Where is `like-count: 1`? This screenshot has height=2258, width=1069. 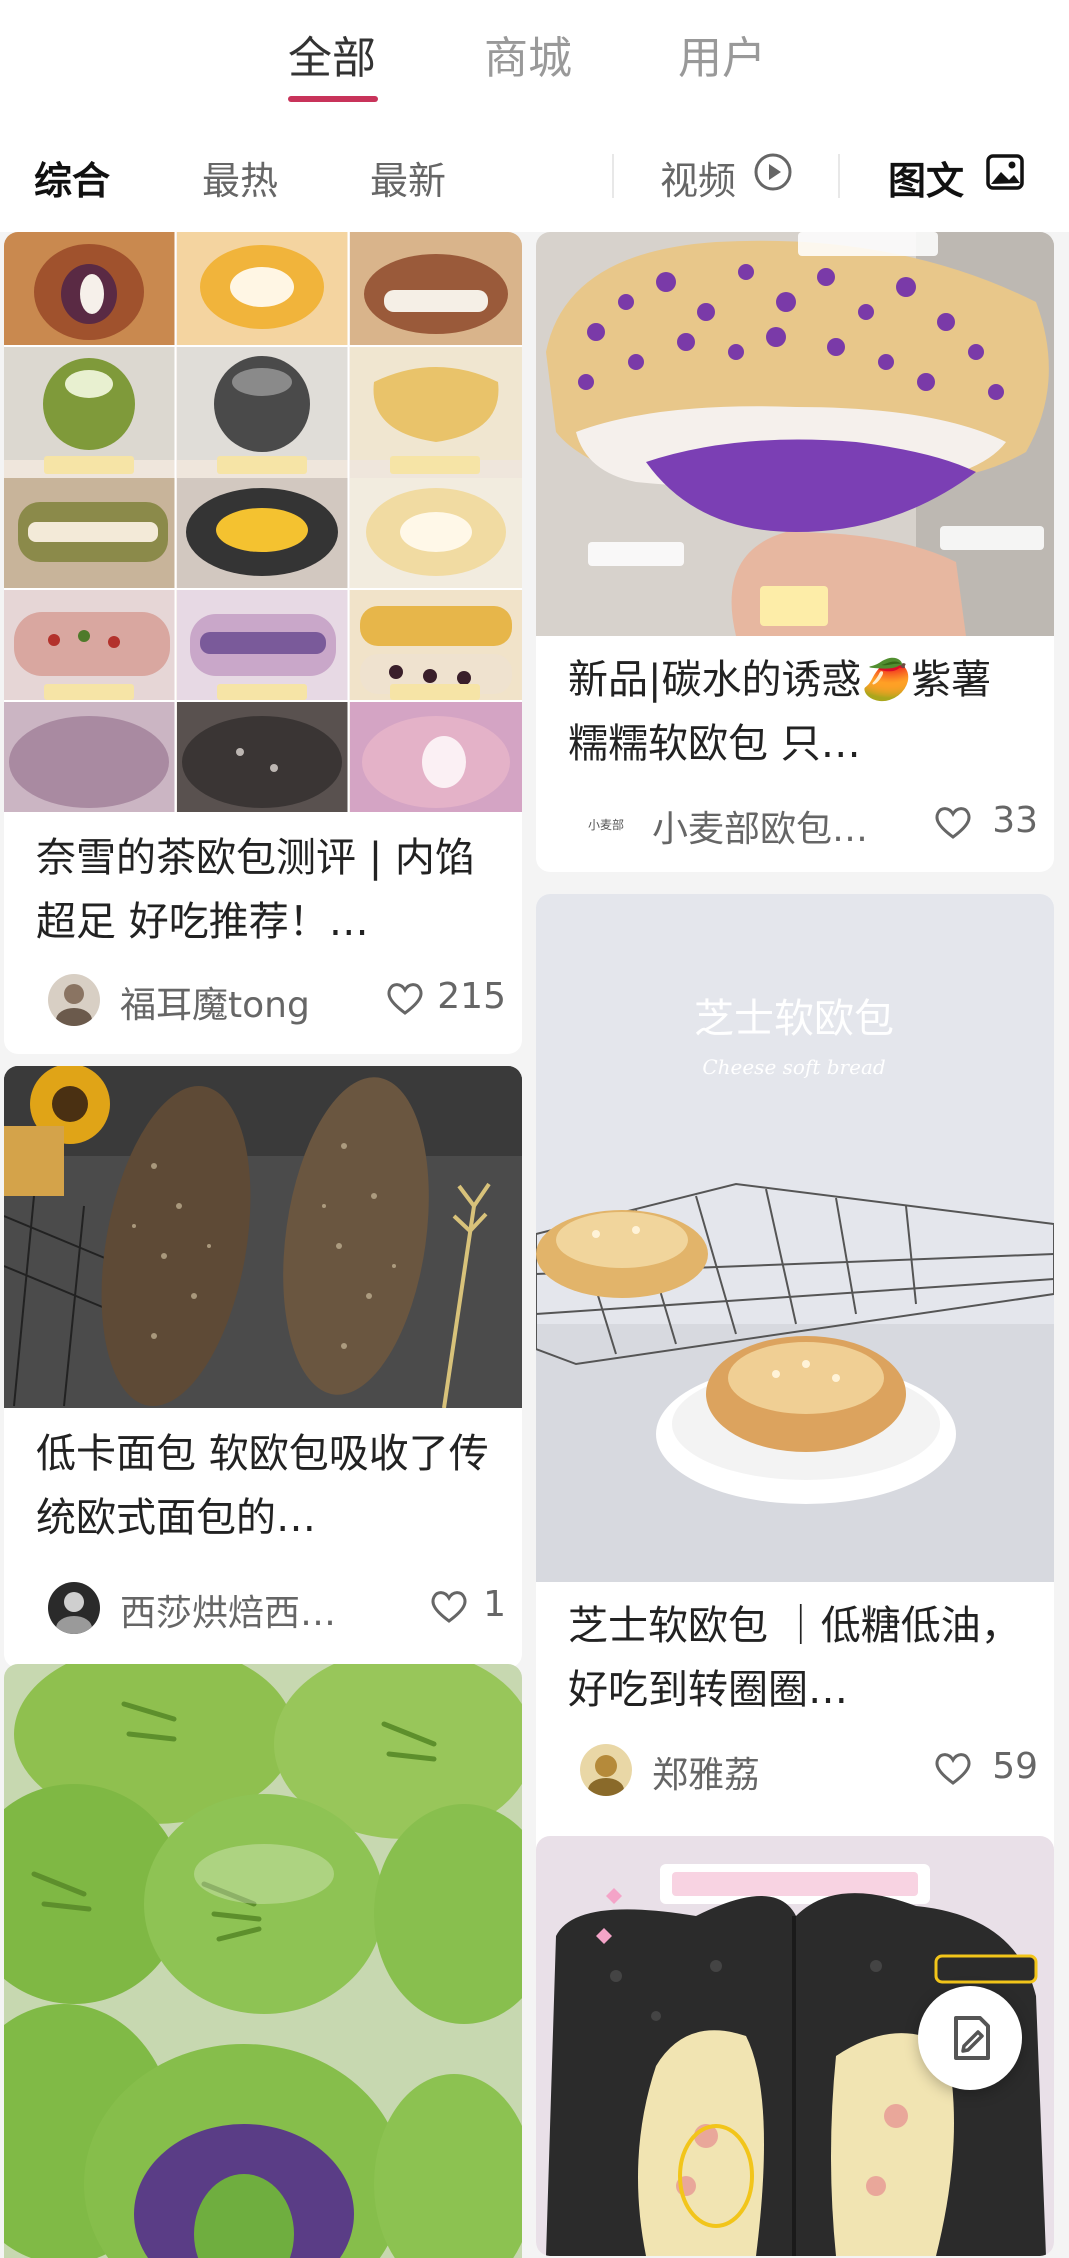
like-count: 1 is located at coordinates (494, 1604).